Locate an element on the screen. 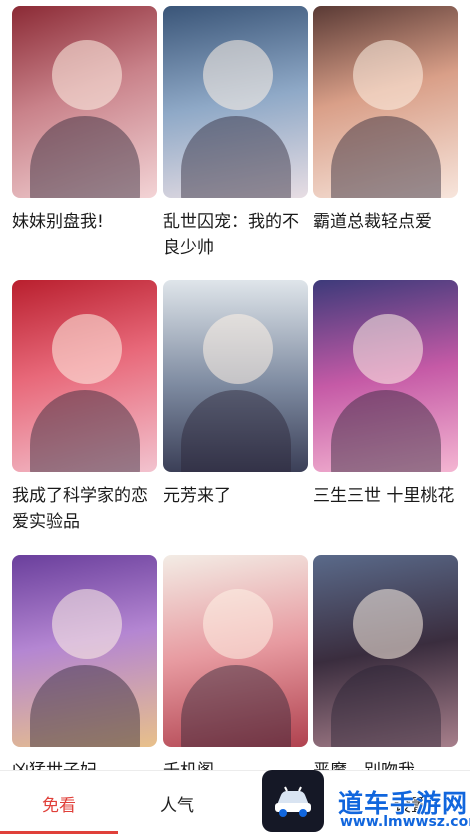 The width and height of the screenshot is (470, 836). active-tab-indicator is located at coordinates (59, 832).